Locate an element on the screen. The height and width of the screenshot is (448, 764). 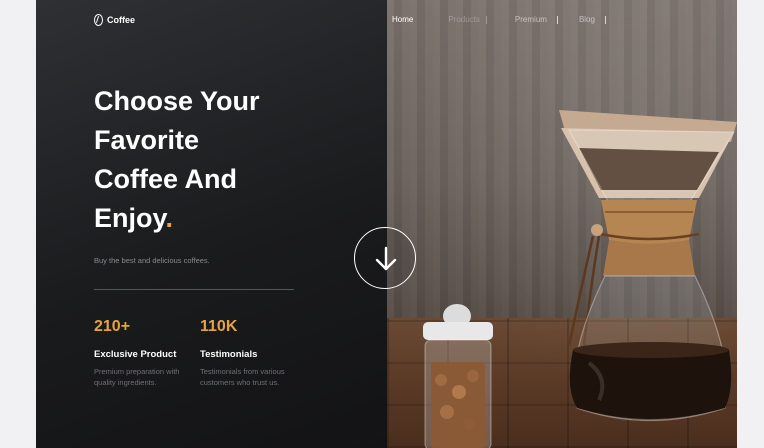
stat-title: Testimonials is located at coordinates (229, 354).